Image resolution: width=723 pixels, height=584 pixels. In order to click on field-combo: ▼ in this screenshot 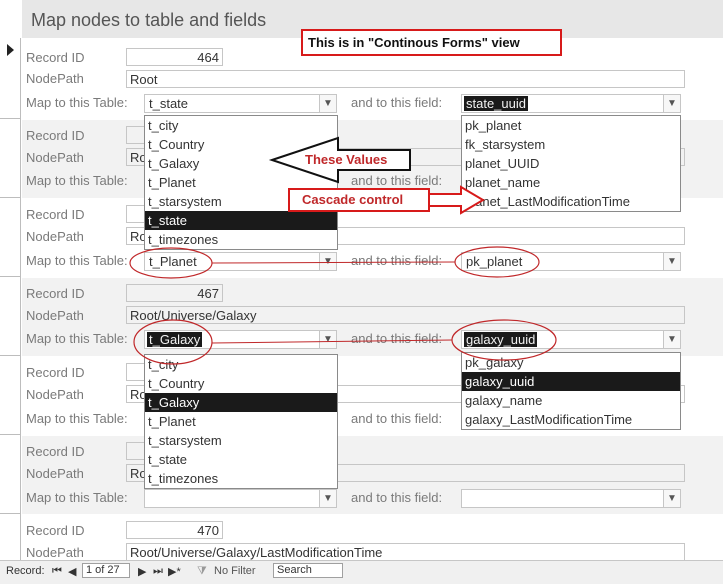, I will do `click(571, 498)`.